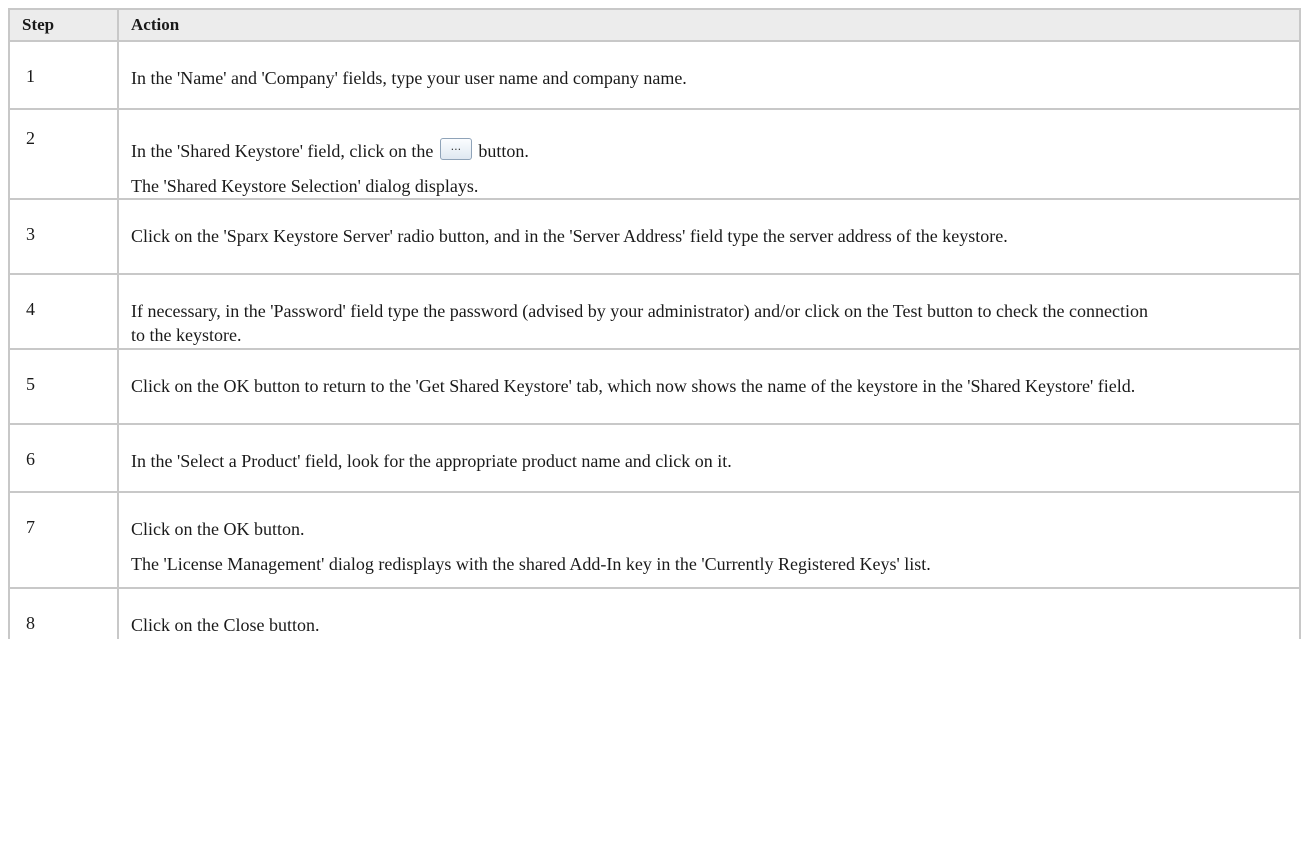  Describe the element at coordinates (30, 459) in the screenshot. I see `step-number: 6` at that location.